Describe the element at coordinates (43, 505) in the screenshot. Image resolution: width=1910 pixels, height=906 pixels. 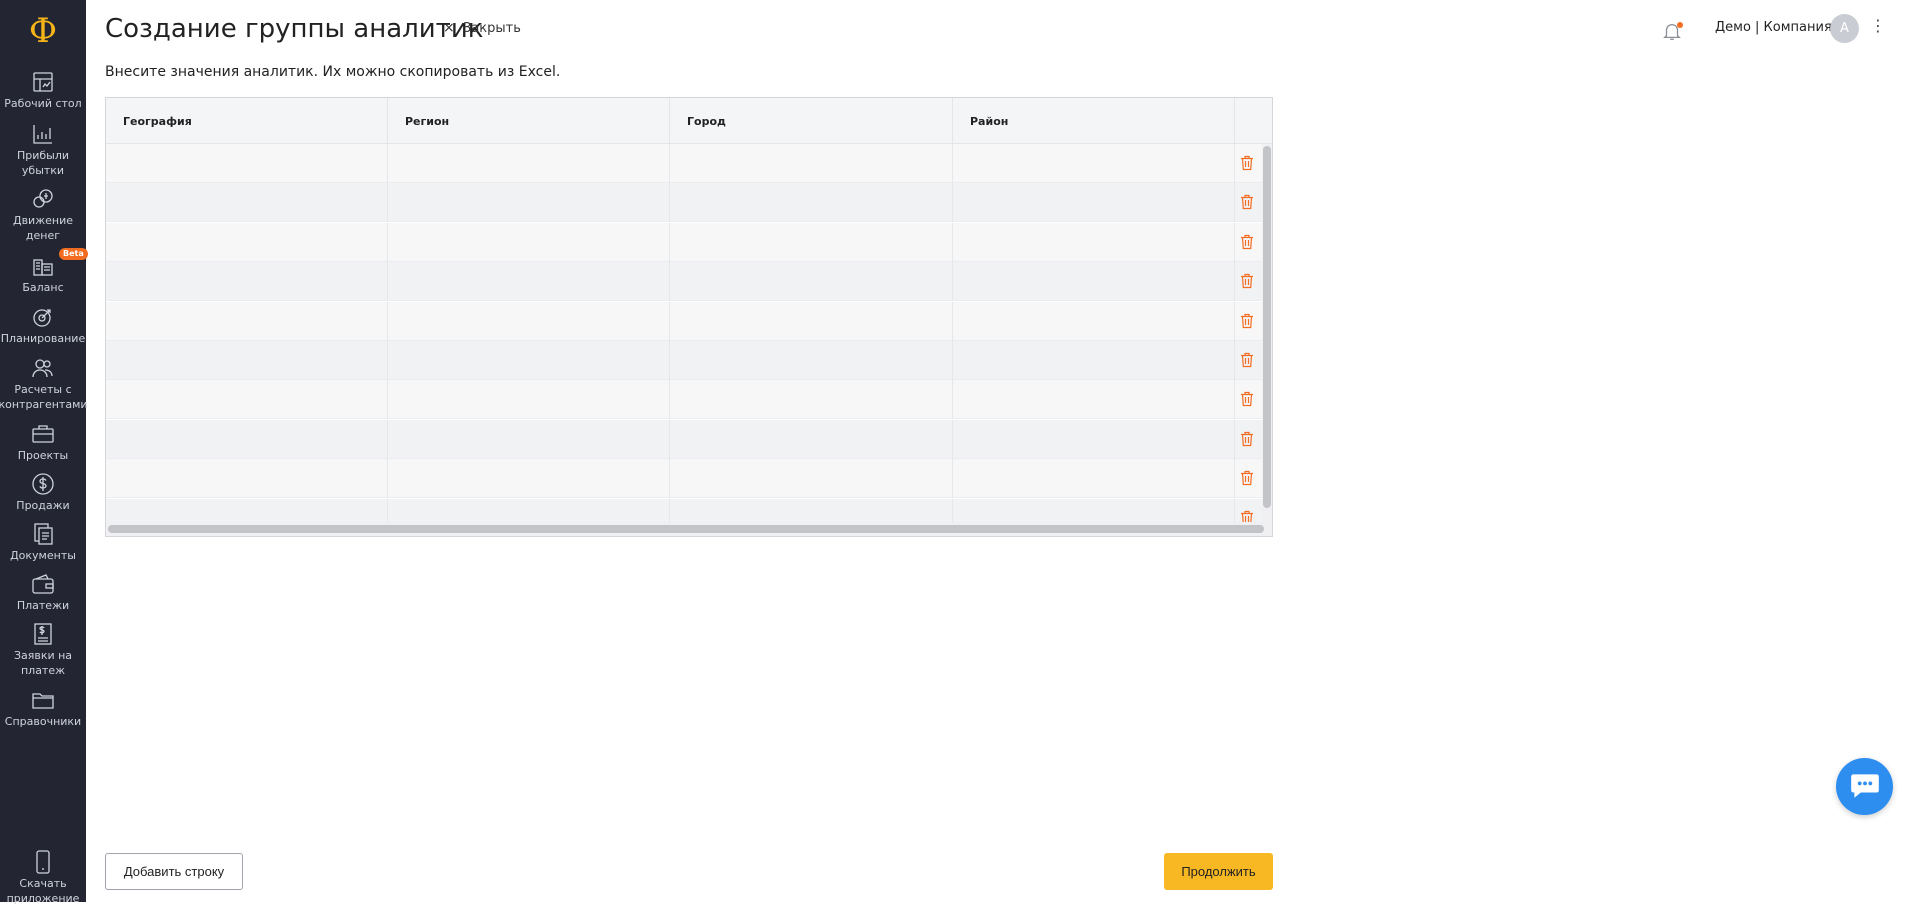
I see `sidebar-item-label: Продажи` at that location.